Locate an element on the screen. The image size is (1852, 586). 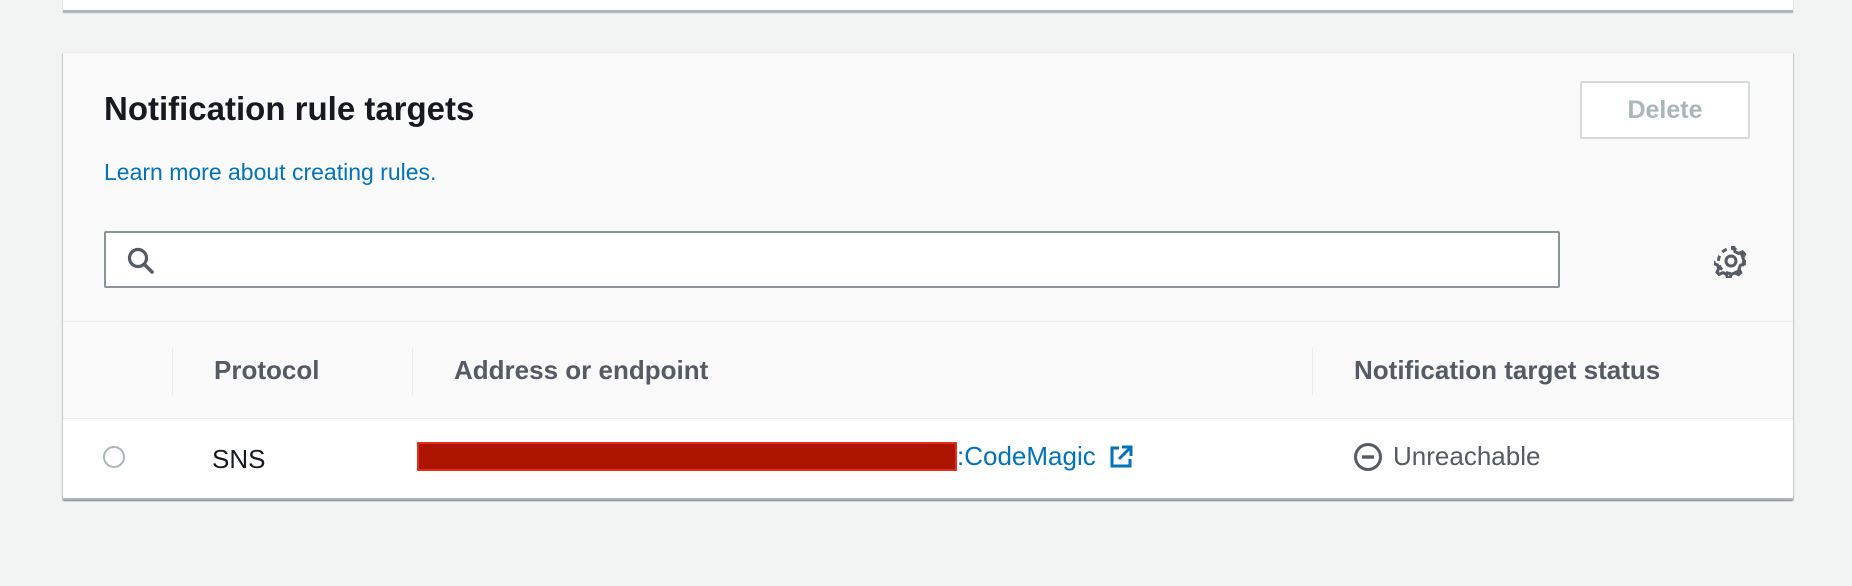
previous-panel is located at coordinates (928, 6).